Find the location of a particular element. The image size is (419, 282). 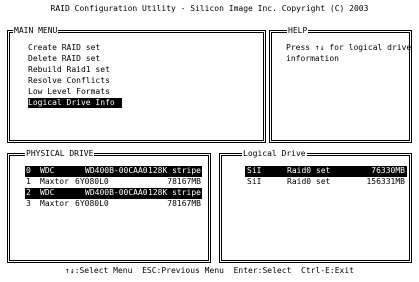

help-text-line-2: information is located at coordinates (312, 58).